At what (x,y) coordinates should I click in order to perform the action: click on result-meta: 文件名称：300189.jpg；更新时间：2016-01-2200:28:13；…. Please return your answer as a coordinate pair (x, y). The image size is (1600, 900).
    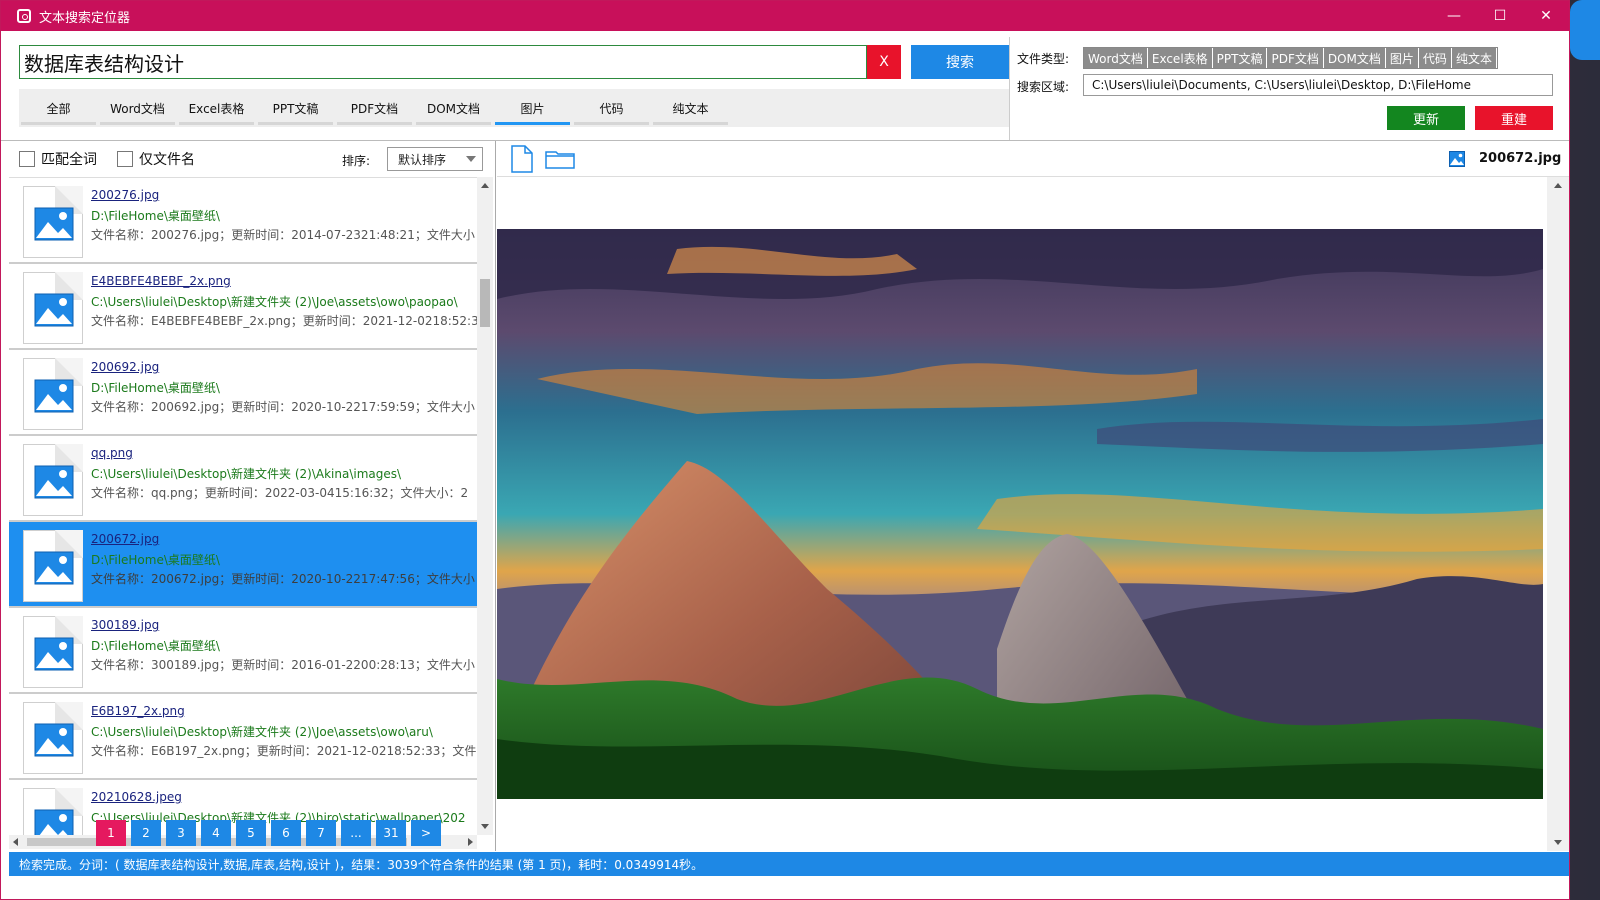
    Looking at the image, I should click on (283, 665).